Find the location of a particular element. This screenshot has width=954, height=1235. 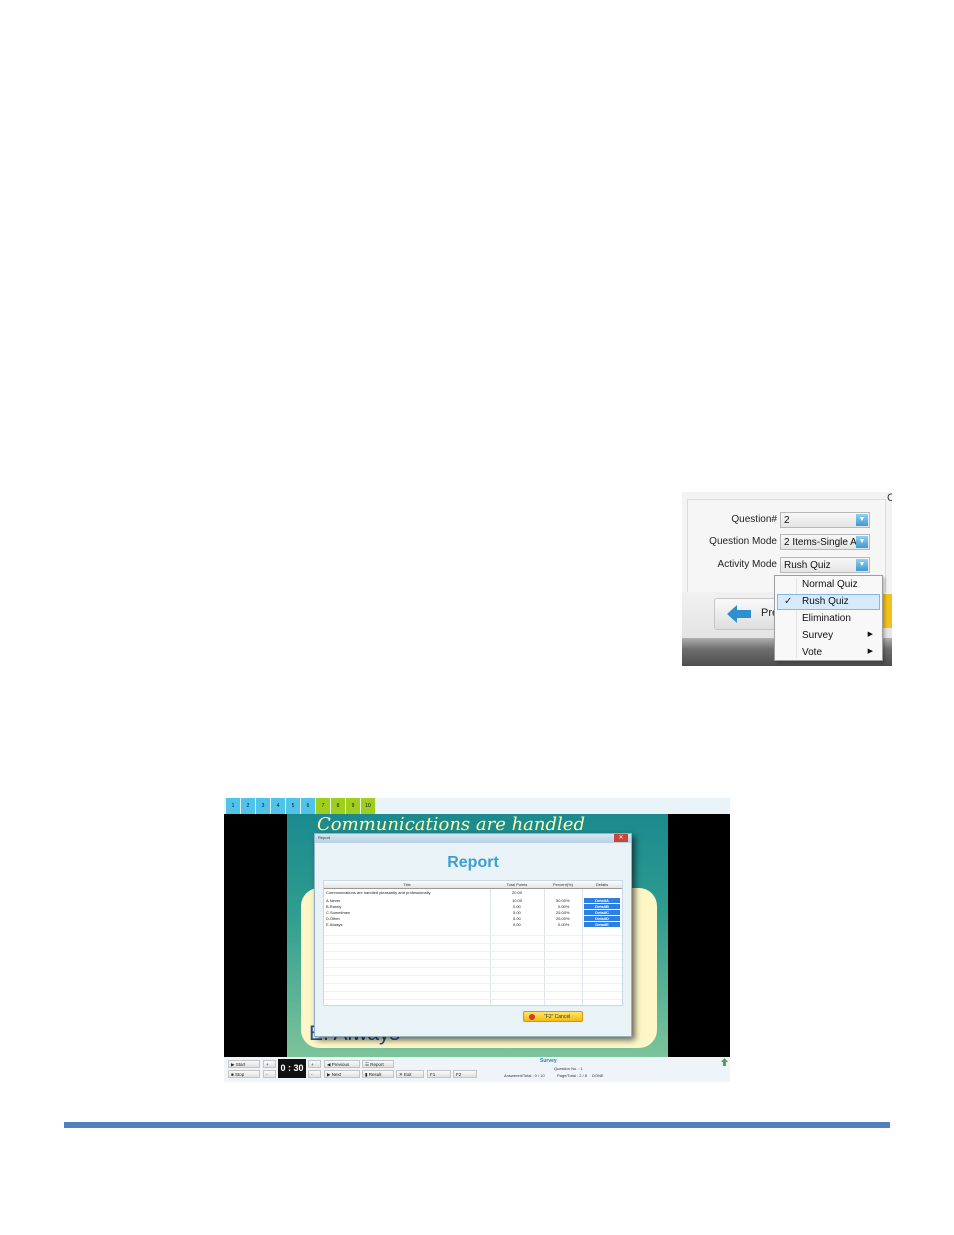

question-tab: 5 is located at coordinates (293, 806).